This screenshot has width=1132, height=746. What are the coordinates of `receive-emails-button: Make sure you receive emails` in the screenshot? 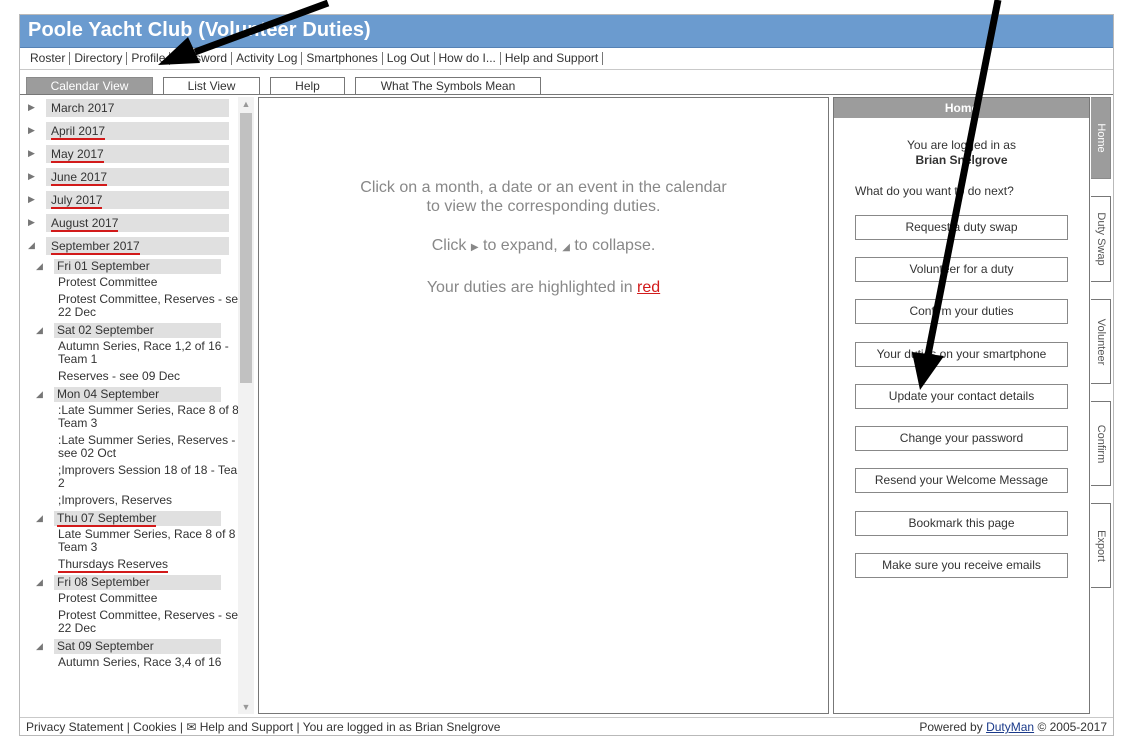 It's located at (961, 565).